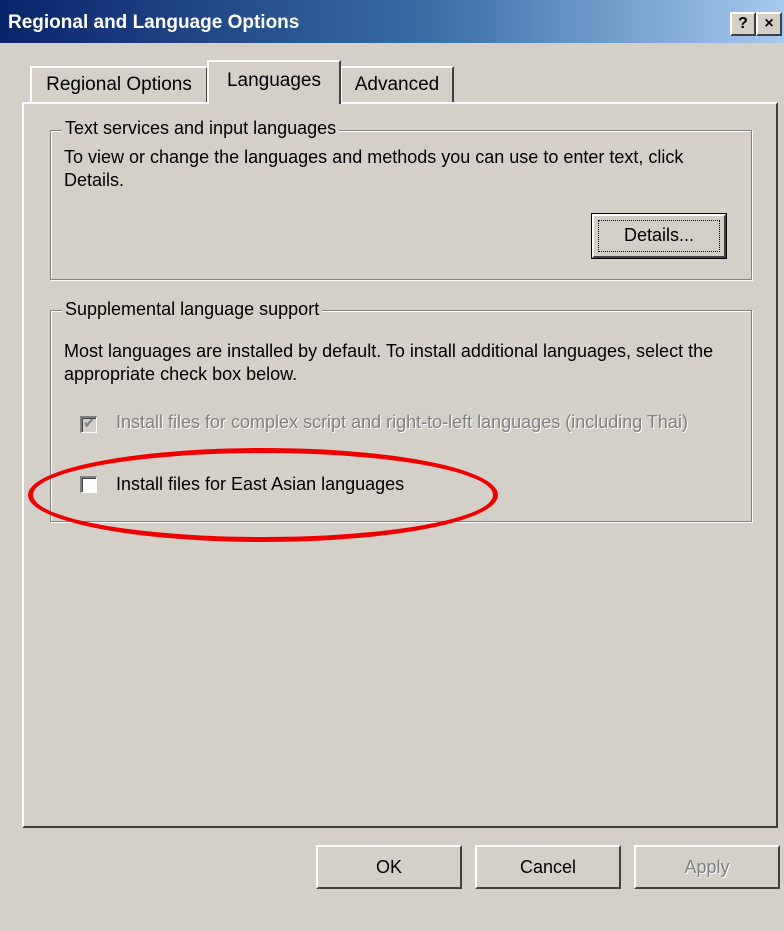 The image size is (784, 931). Describe the element at coordinates (707, 867) in the screenshot. I see `apply-button: Apply` at that location.